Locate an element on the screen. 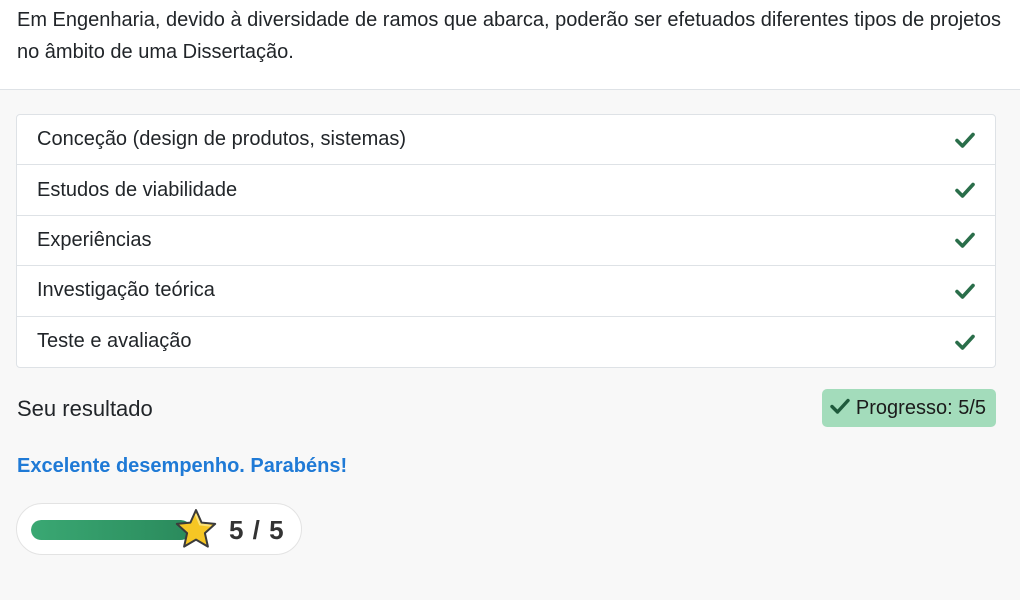 The image size is (1020, 600). answer-option-label: Investigação teórica is located at coordinates (126, 290).